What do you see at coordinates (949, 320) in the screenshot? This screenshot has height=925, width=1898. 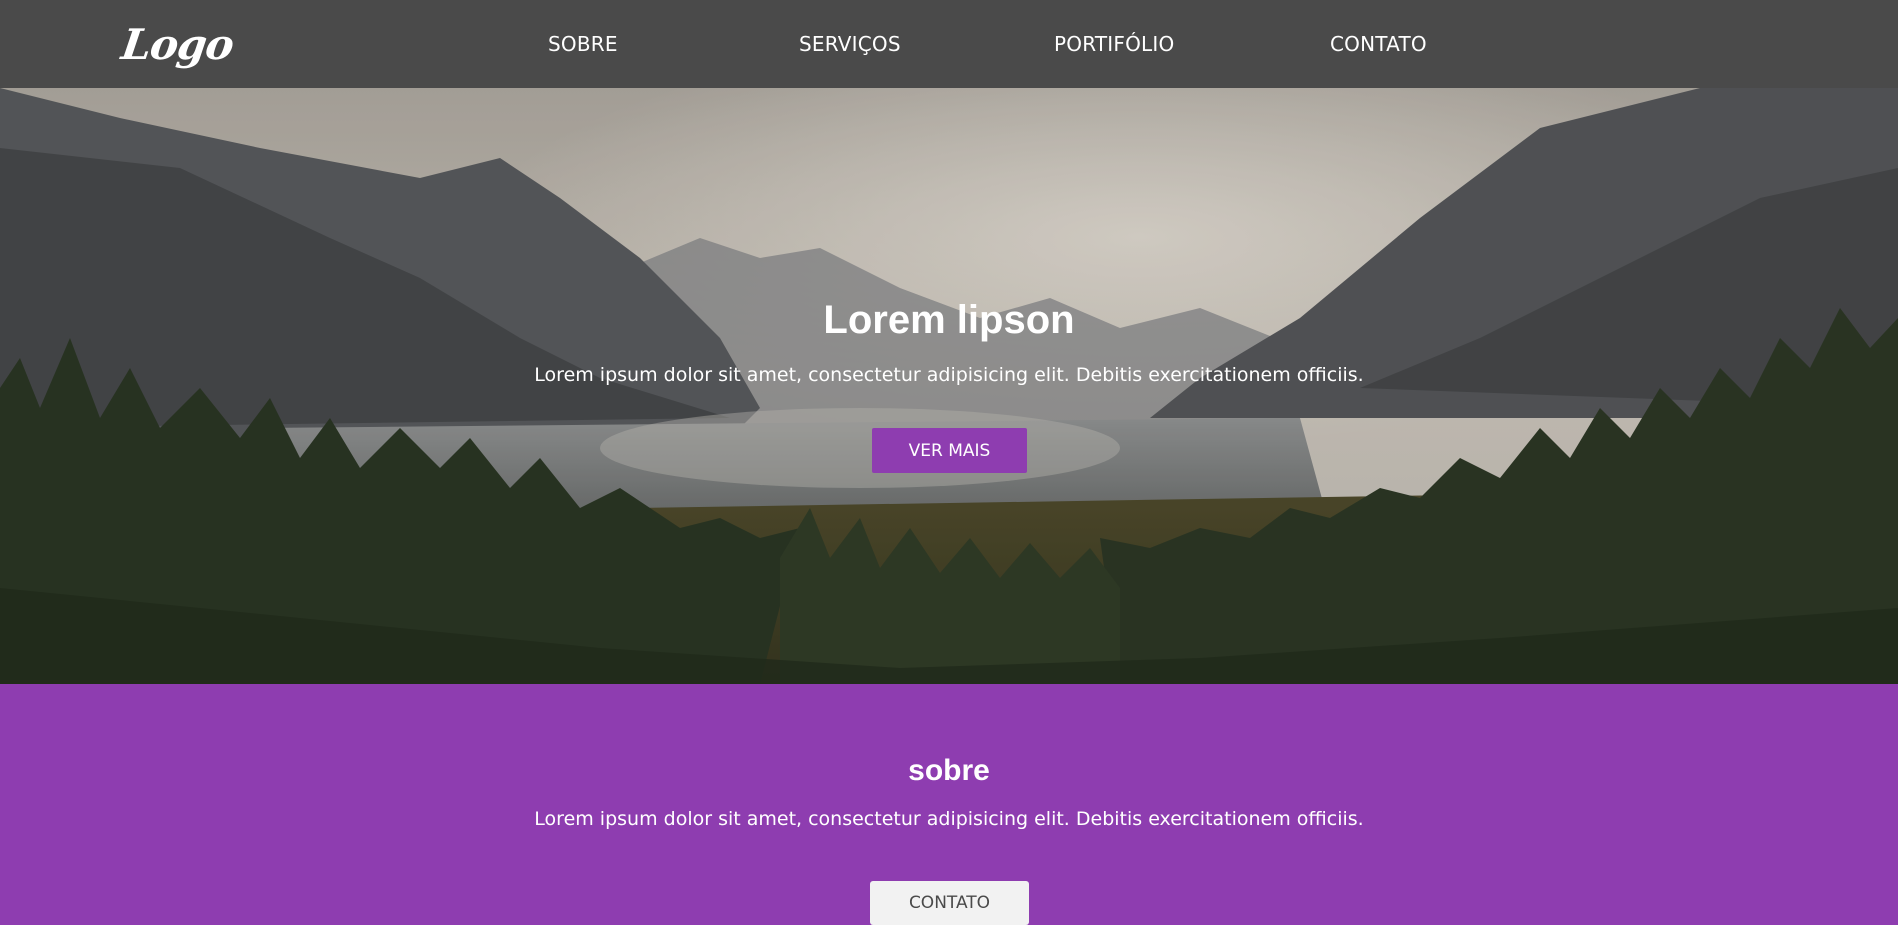 I see `hero-title: Lorem lipson` at bounding box center [949, 320].